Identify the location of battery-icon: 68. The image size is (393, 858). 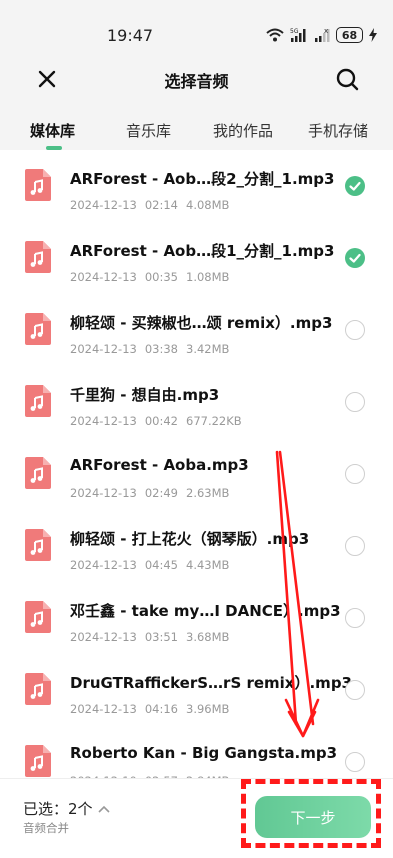
(349, 35).